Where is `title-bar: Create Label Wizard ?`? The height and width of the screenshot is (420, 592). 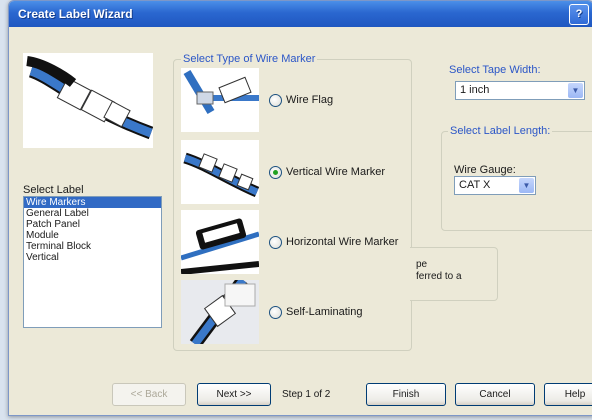
title-bar: Create Label Wizard ? is located at coordinates (300, 14).